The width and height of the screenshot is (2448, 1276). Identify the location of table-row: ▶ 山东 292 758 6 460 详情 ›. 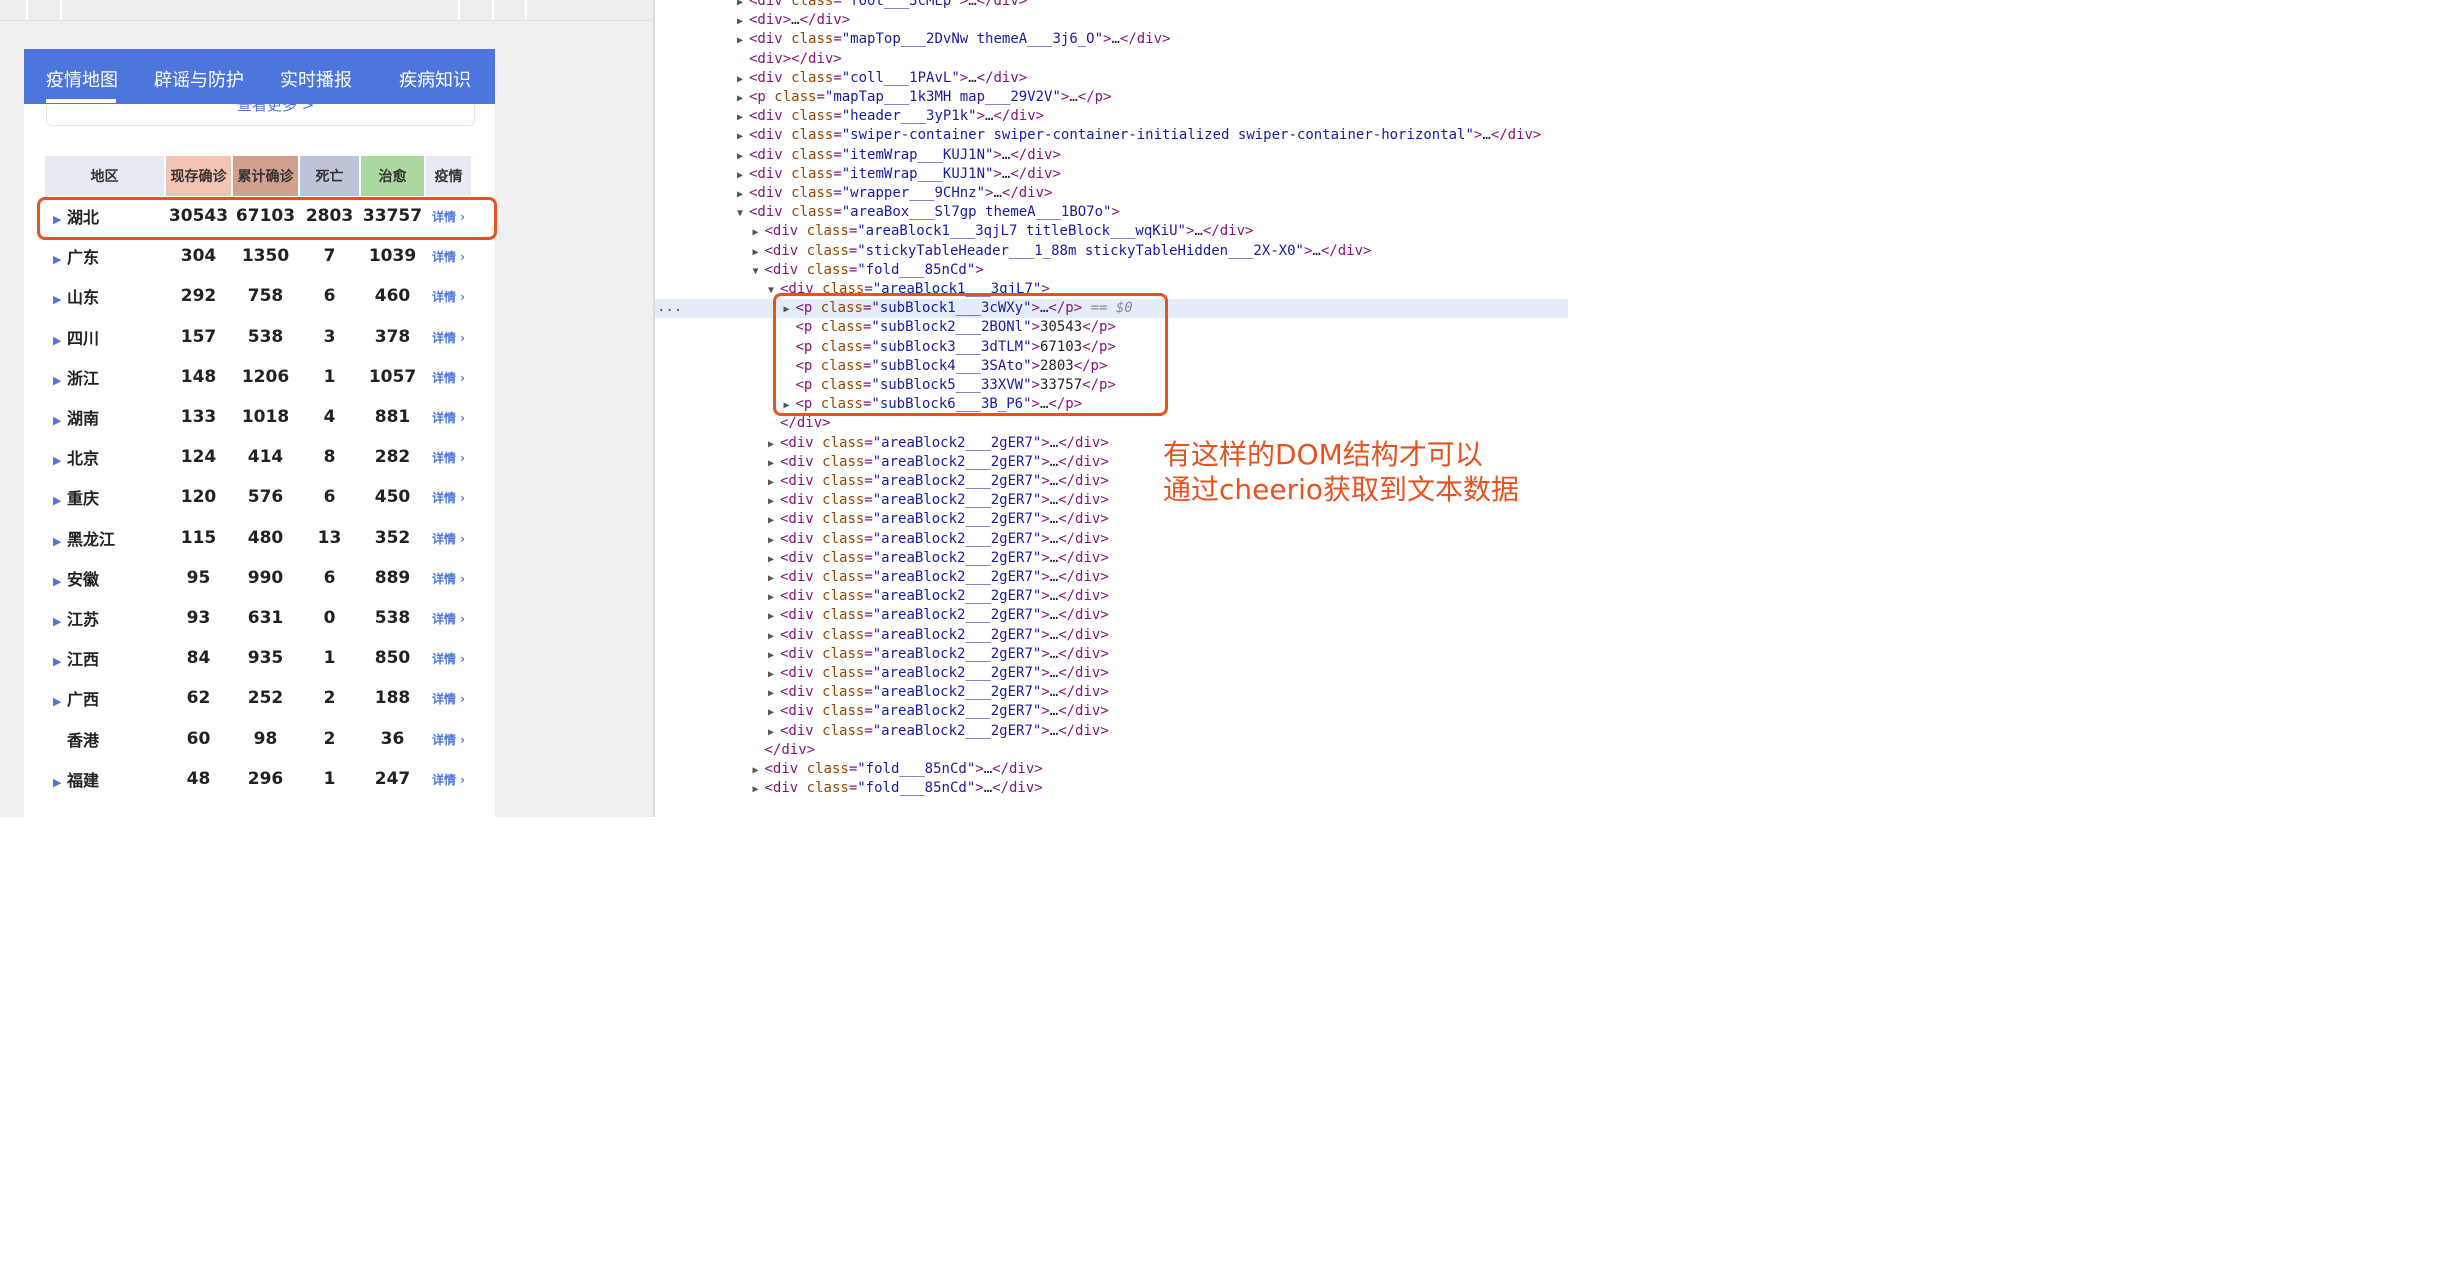
(258, 296).